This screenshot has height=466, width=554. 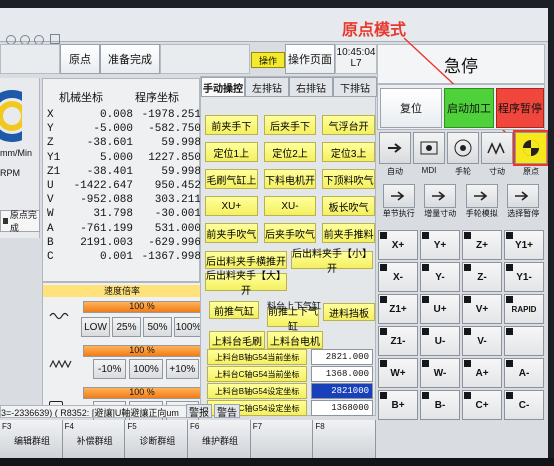 I want to click on start-machining-button: 启动加工, so click(x=469, y=108).